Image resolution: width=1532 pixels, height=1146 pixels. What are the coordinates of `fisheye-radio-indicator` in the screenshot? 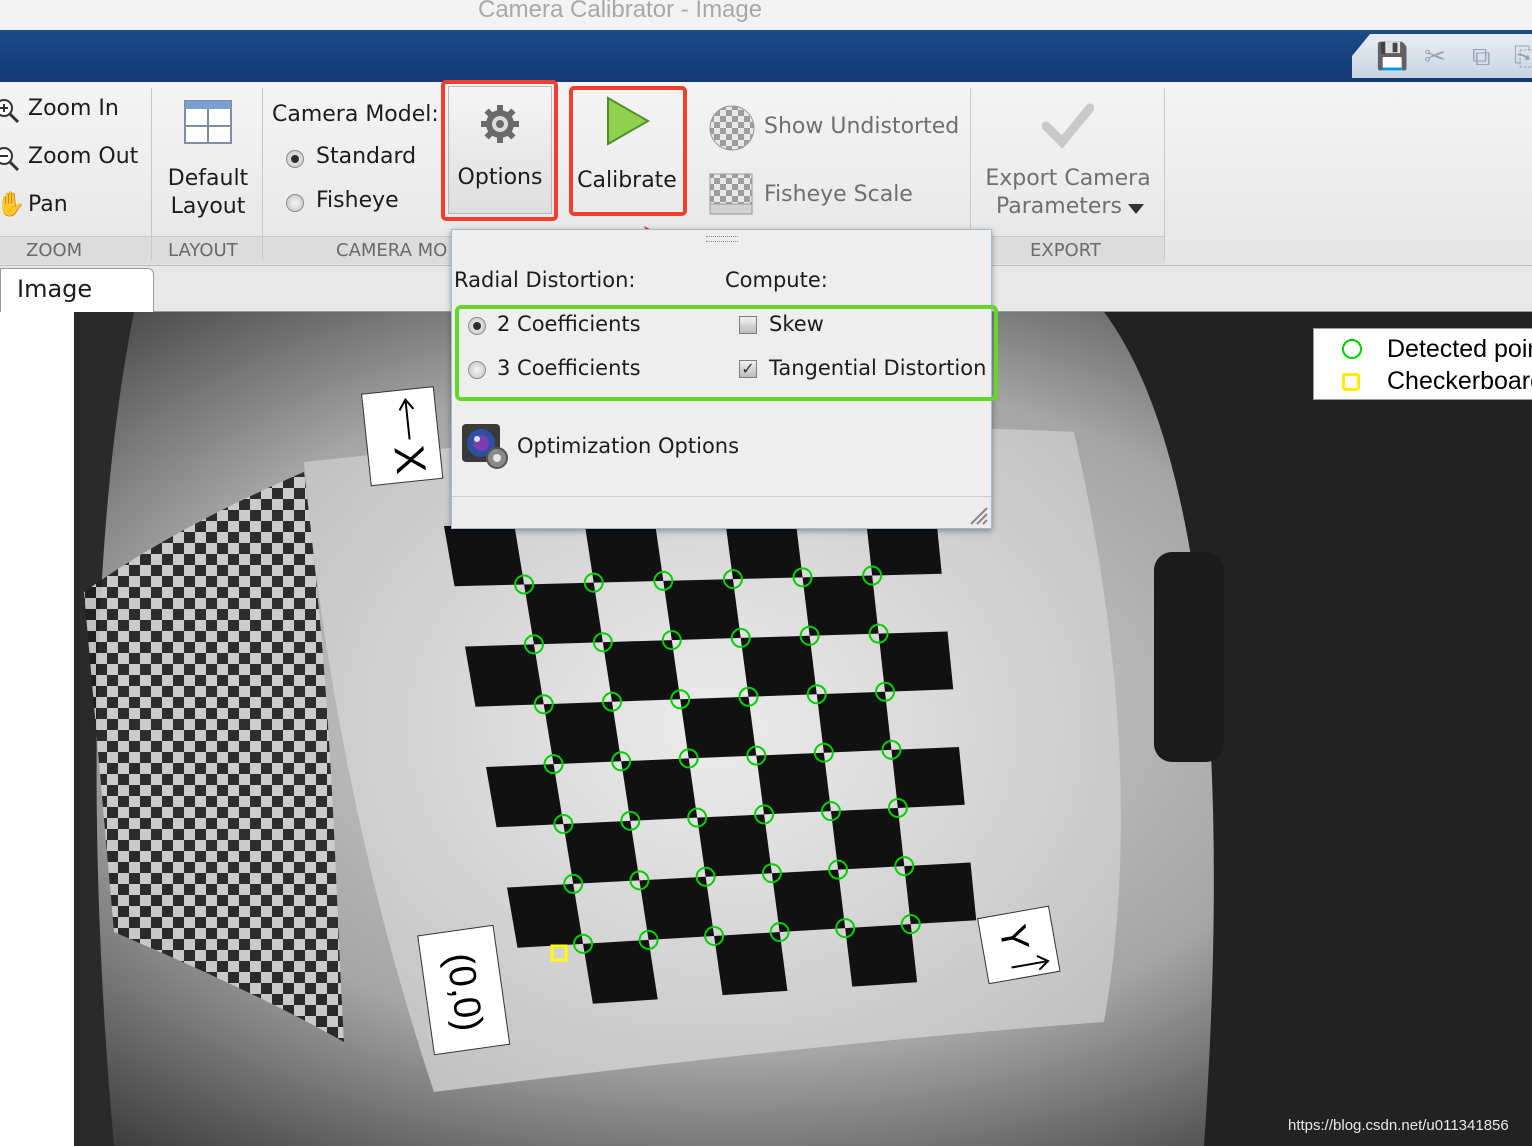 It's located at (295, 203).